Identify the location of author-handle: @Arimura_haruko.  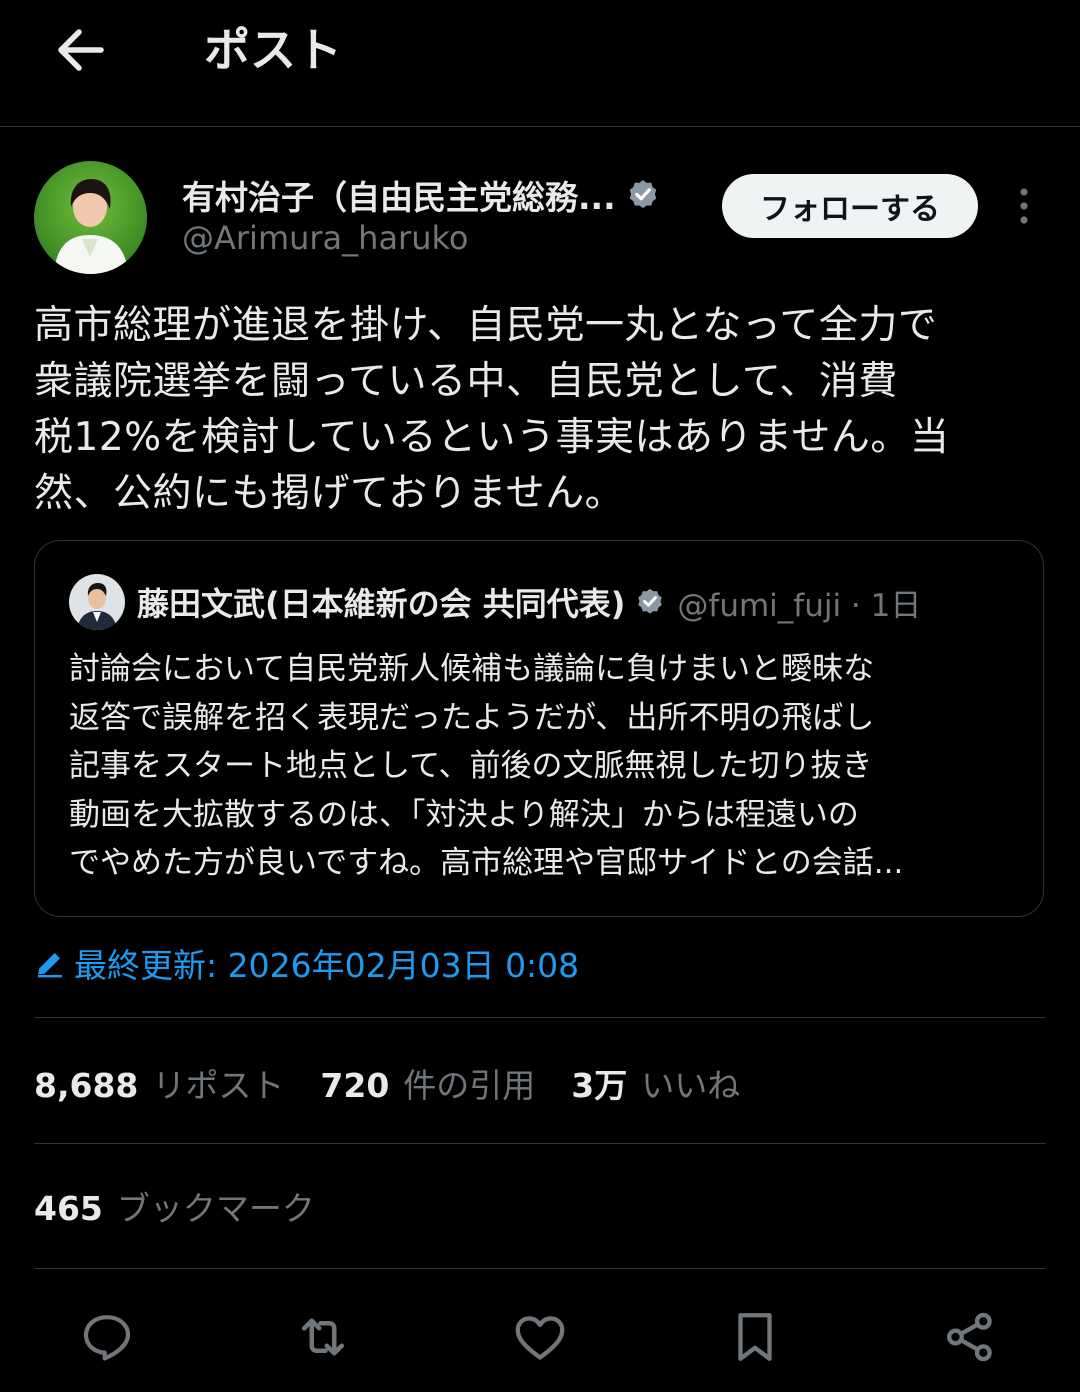
(325, 238).